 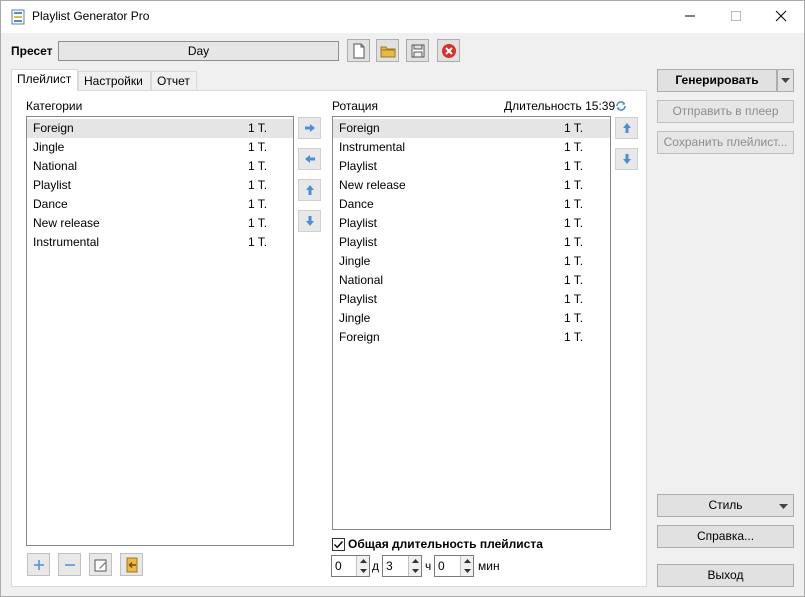 I want to click on days-down-button, so click(x=363, y=571).